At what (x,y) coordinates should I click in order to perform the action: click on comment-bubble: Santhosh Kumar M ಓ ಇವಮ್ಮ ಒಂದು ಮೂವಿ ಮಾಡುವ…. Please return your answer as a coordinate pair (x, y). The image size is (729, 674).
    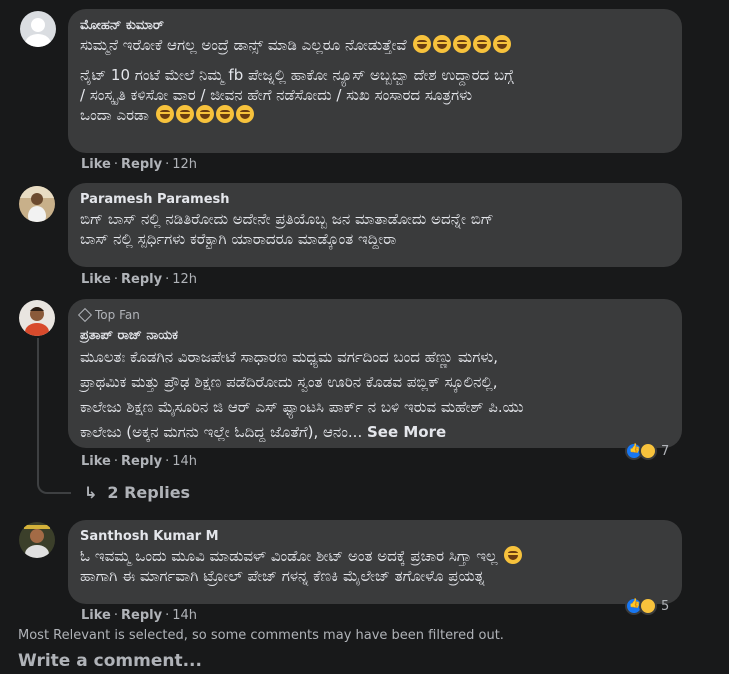
    Looking at the image, I should click on (375, 562).